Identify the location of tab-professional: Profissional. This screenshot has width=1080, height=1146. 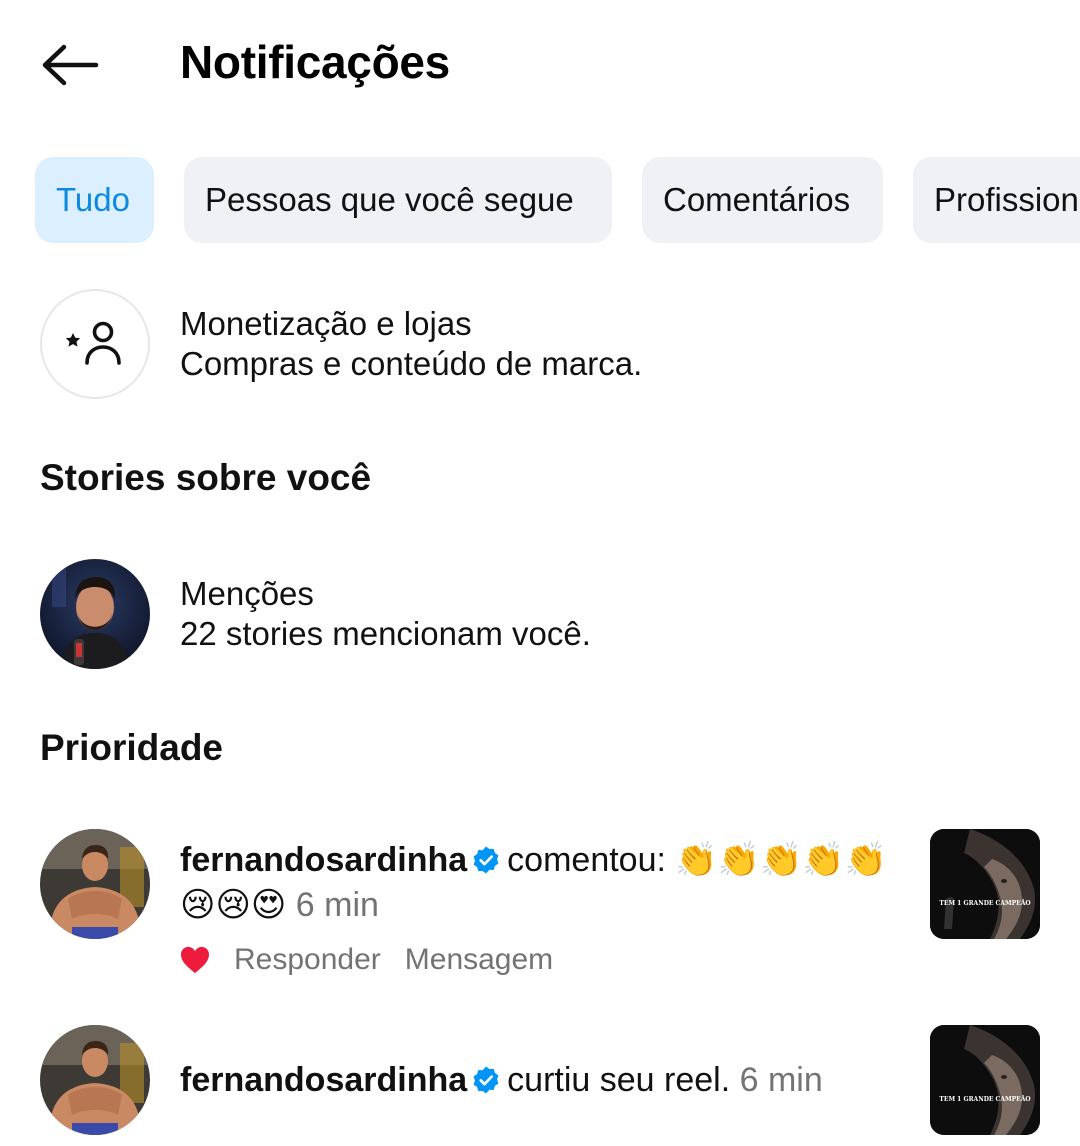
(996, 200).